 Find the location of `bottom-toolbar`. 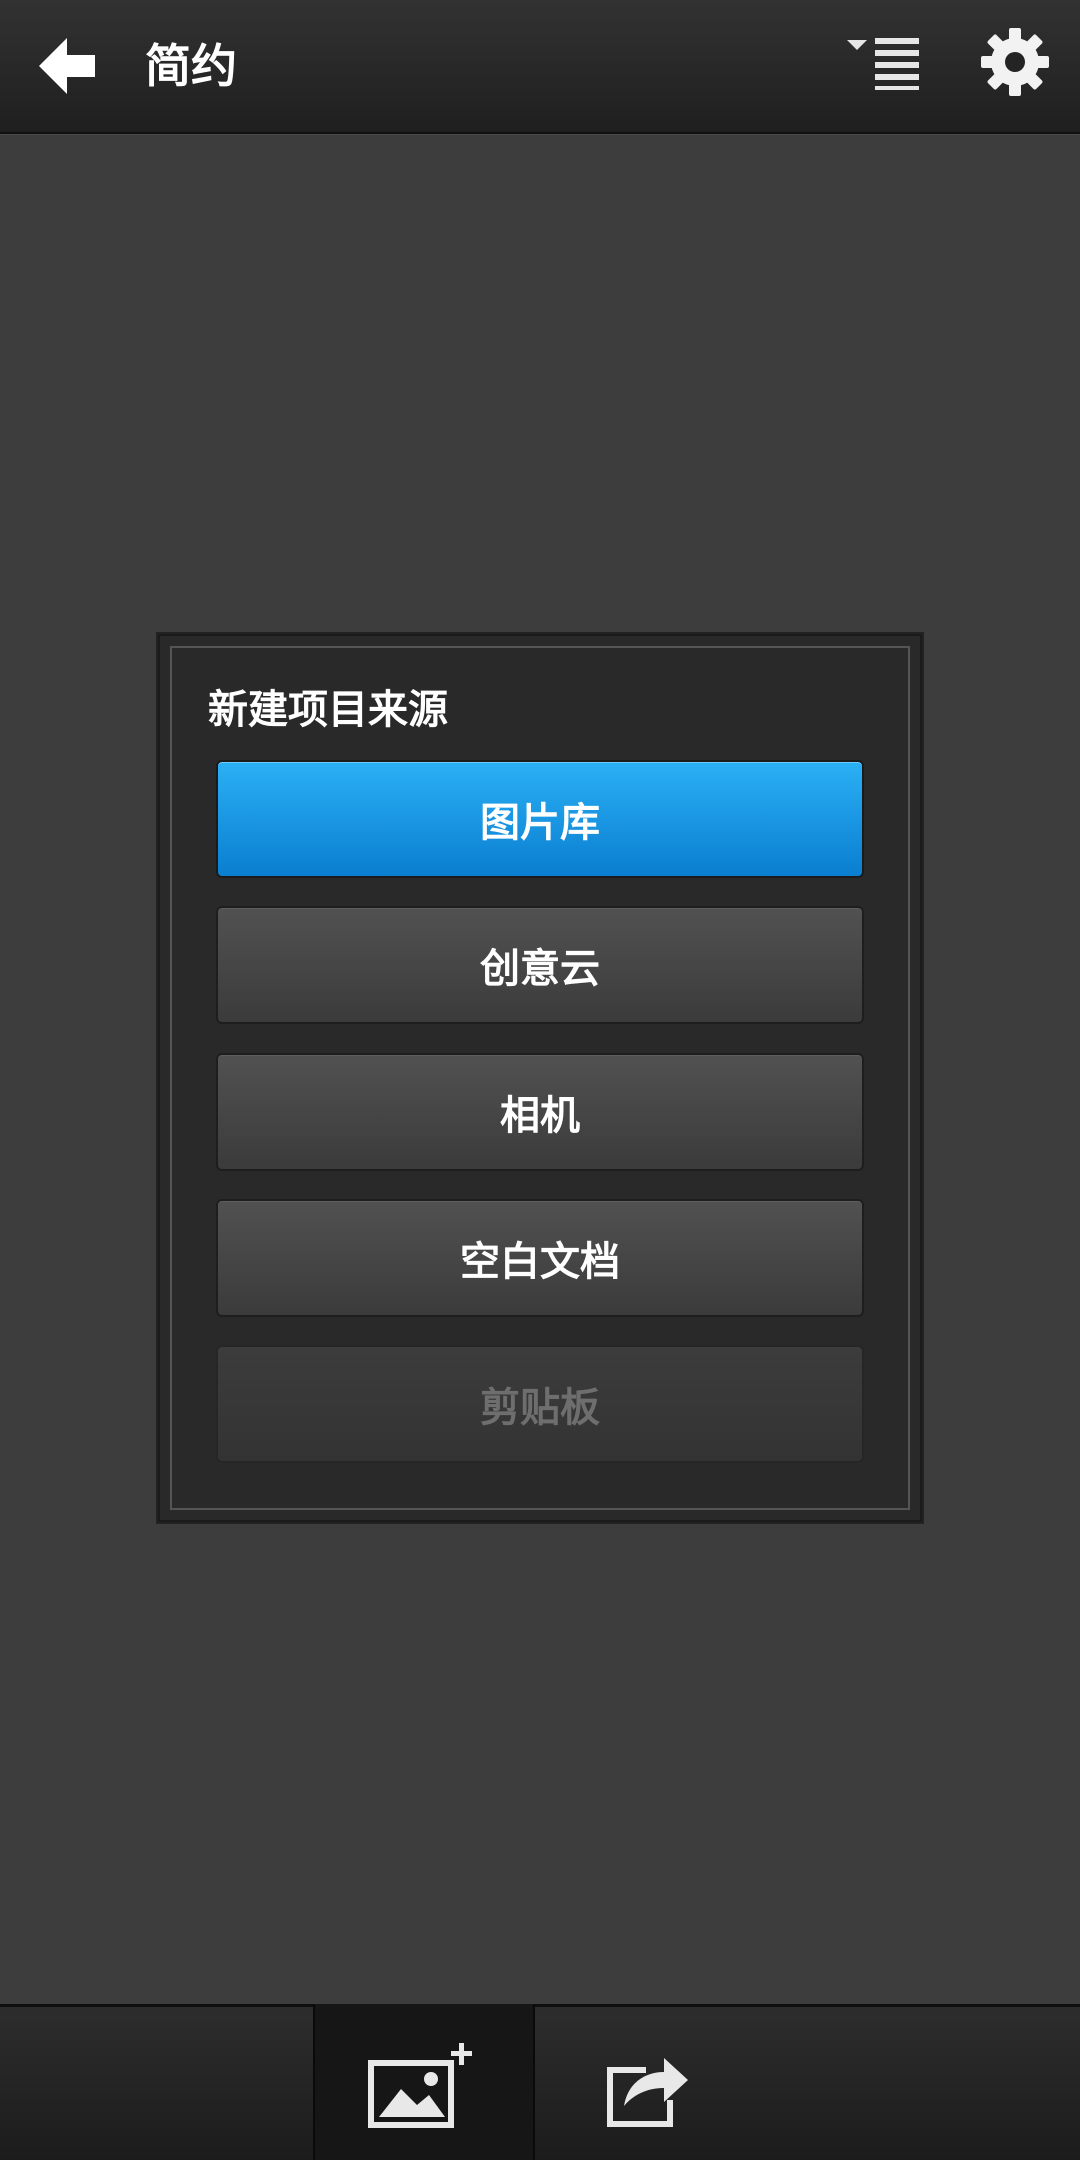

bottom-toolbar is located at coordinates (540, 2082).